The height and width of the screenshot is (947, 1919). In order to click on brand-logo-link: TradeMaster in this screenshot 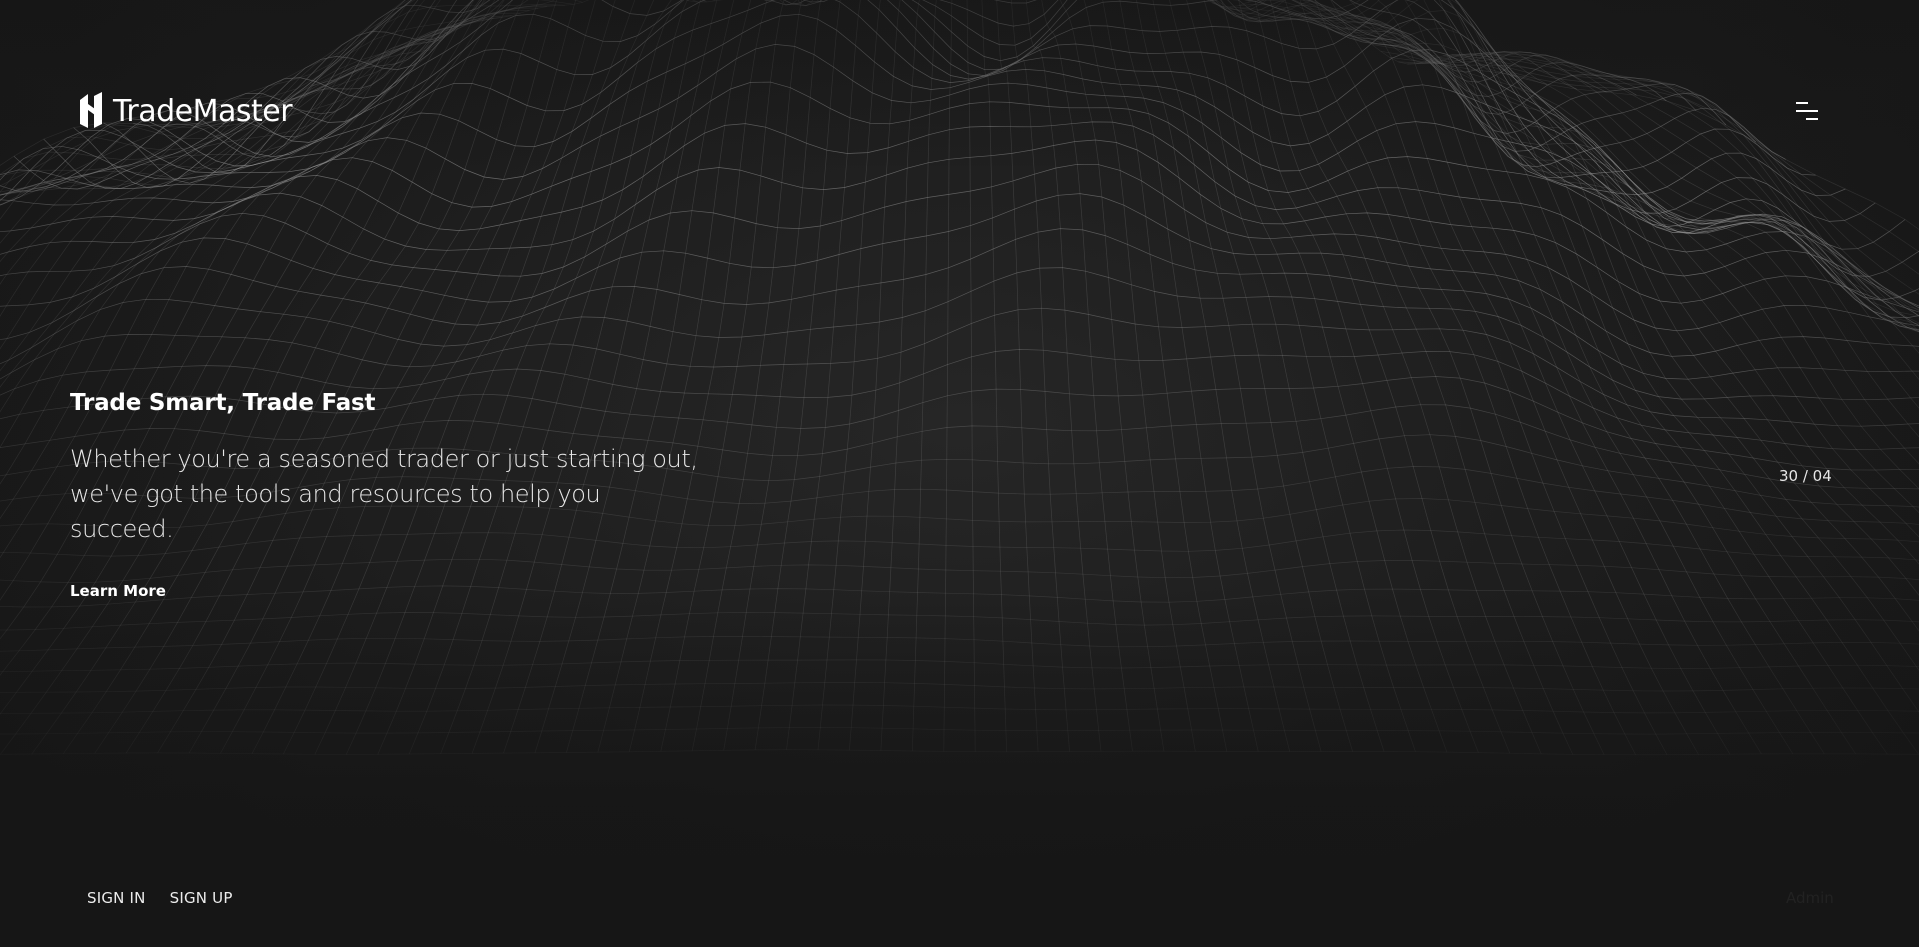, I will do `click(185, 111)`.